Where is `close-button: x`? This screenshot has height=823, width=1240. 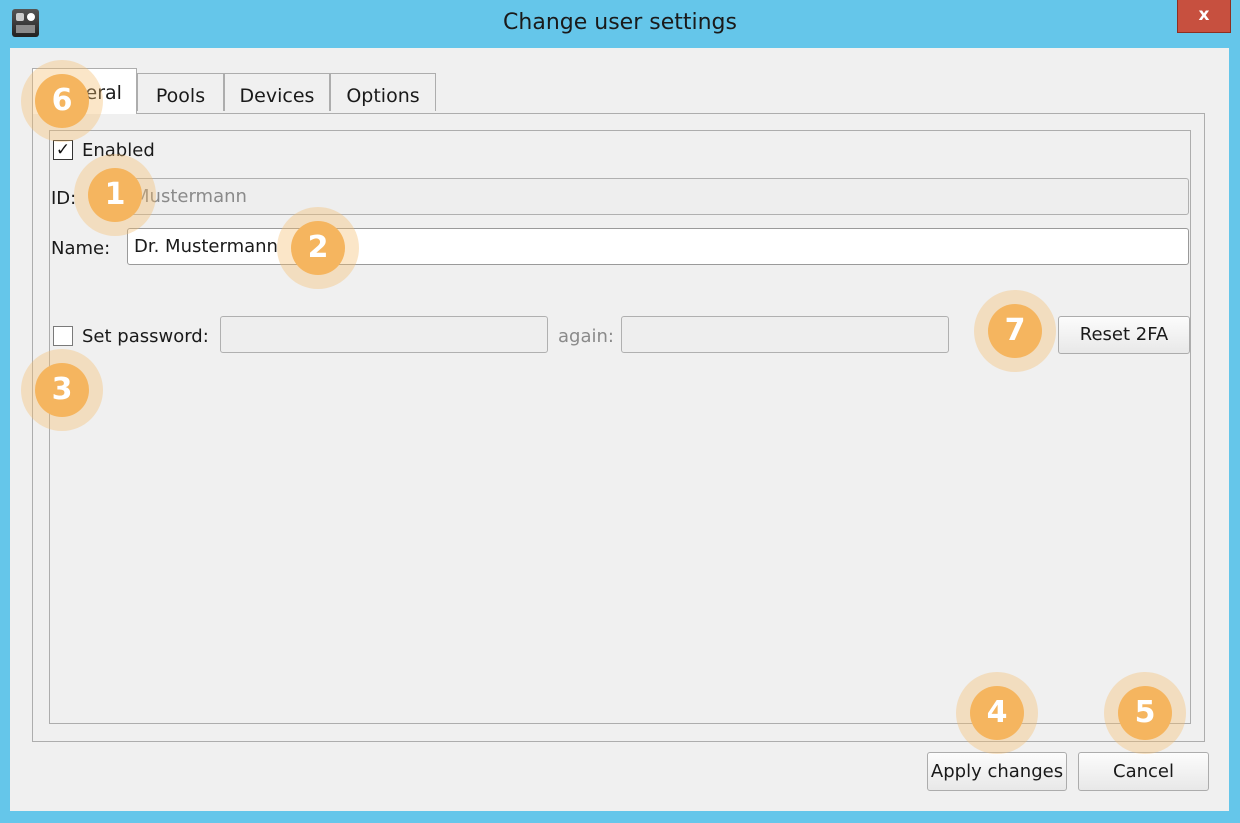 close-button: x is located at coordinates (1204, 16).